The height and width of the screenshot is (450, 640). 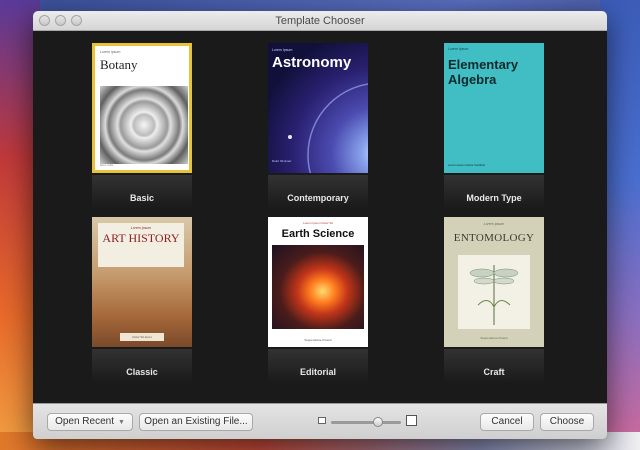 What do you see at coordinates (318, 198) in the screenshot?
I see `template-label-contemporary: Contemporary` at bounding box center [318, 198].